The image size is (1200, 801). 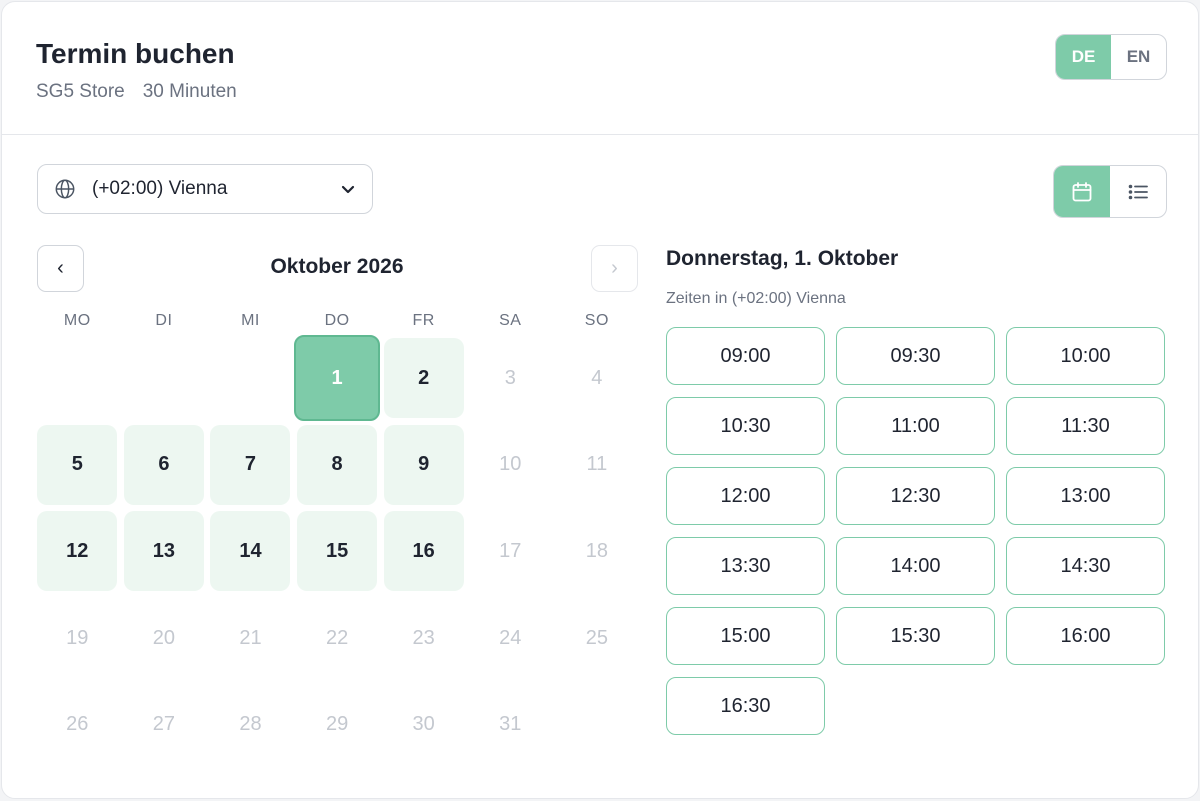 I want to click on calendar-day-number: 20, so click(x=164, y=637).